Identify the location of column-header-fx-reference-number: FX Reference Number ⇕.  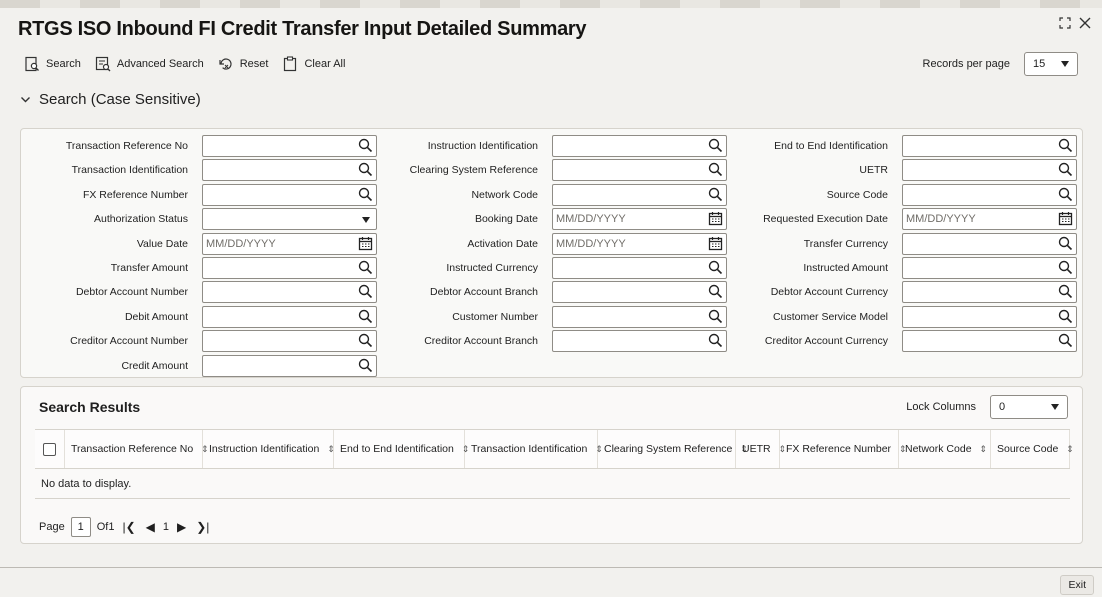
(843, 449).